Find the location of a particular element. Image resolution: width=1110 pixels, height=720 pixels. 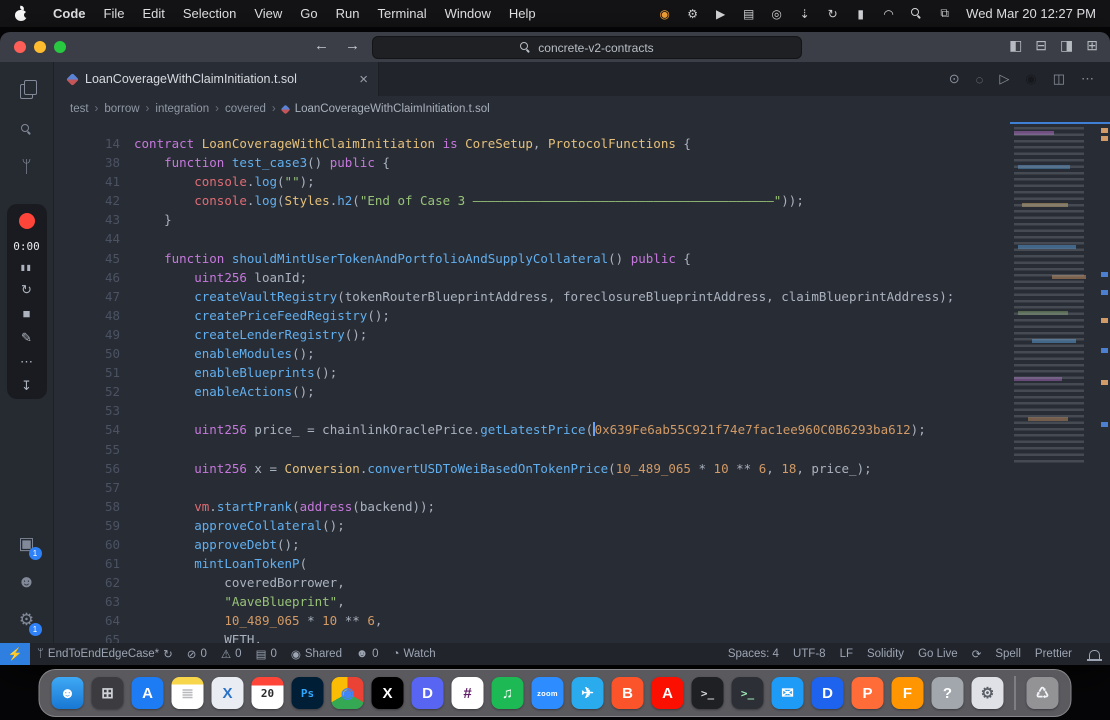

titlebar: ← → concrete-v2-contracts ◧ ⊟ ◨ ⊞ is located at coordinates (555, 47).